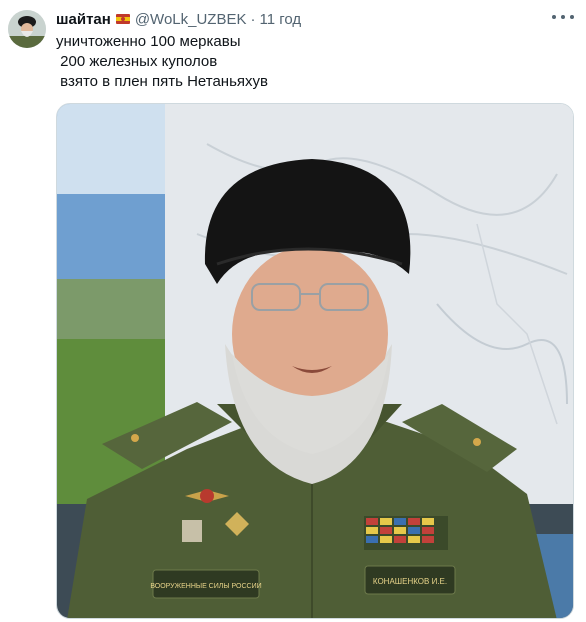 Image resolution: width=586 pixels, height=622 pixels. I want to click on more-options-icon, so click(563, 17).